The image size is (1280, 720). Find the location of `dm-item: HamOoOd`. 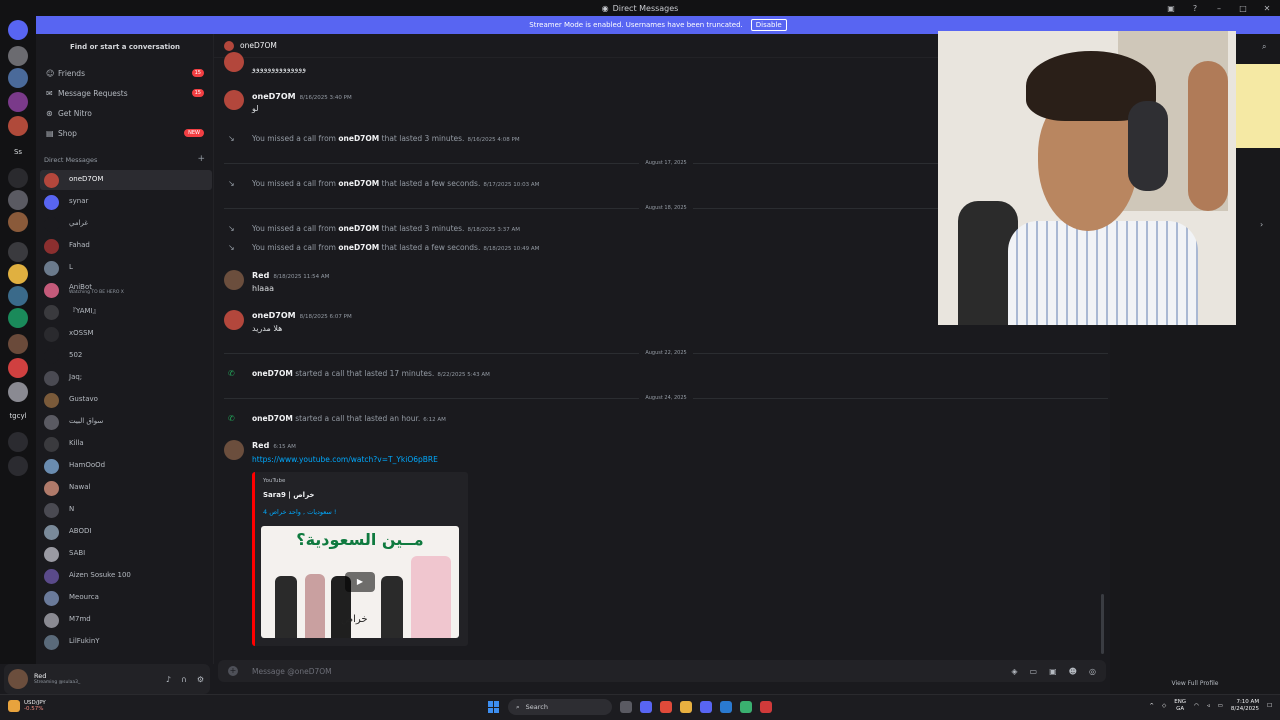

dm-item: HamOoOd is located at coordinates (126, 466).